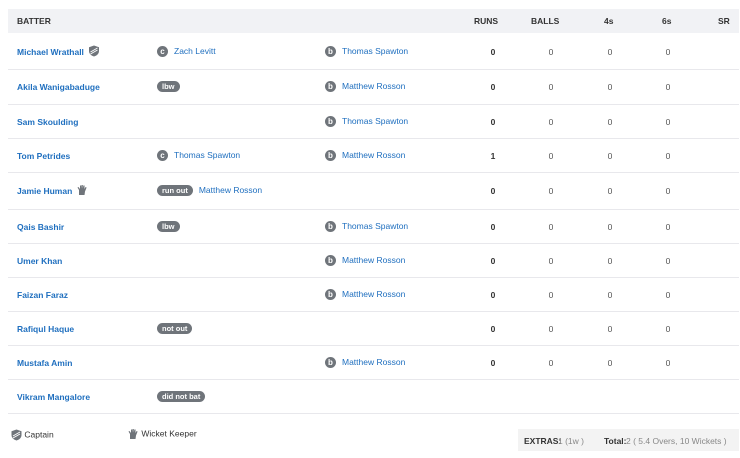 The image size is (740, 458). What do you see at coordinates (493, 156) in the screenshot?
I see `runs-value: 1` at bounding box center [493, 156].